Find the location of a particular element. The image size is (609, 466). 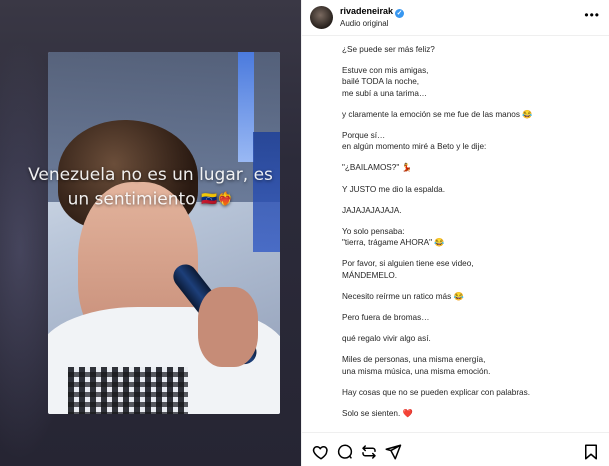

audio-label: Audio original is located at coordinates (364, 23).